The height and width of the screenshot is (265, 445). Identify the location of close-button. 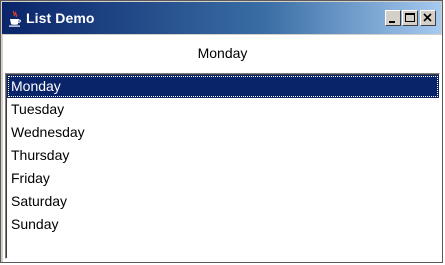
(428, 18).